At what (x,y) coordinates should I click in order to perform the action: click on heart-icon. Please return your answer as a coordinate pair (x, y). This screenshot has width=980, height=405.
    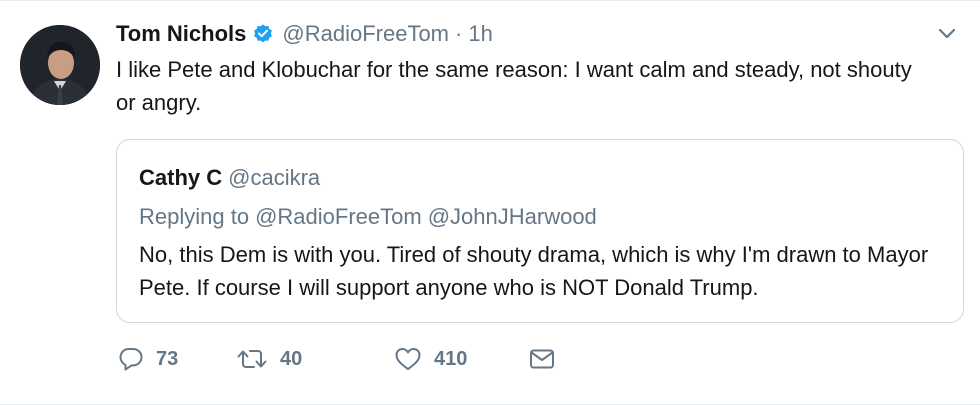
    Looking at the image, I should click on (408, 359).